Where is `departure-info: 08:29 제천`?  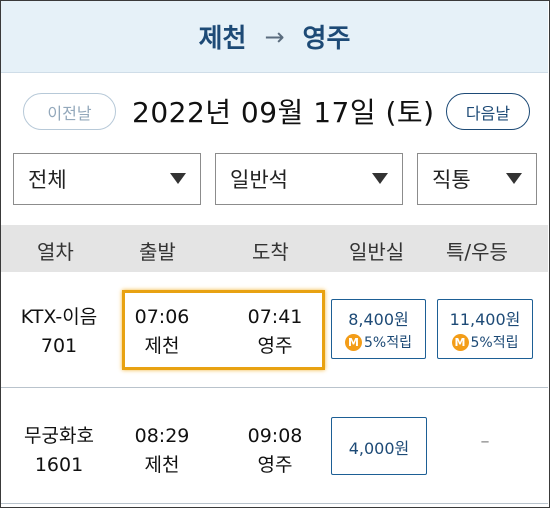 departure-info: 08:29 제천 is located at coordinates (162, 451).